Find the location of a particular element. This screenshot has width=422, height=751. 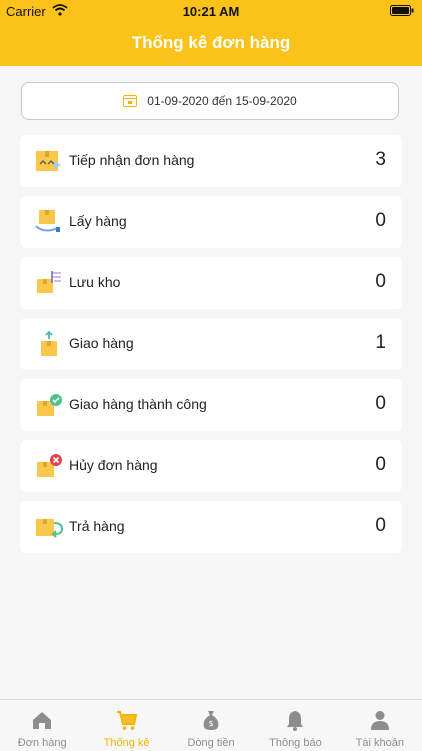

tab-notifications: Thông báo is located at coordinates (295, 725).